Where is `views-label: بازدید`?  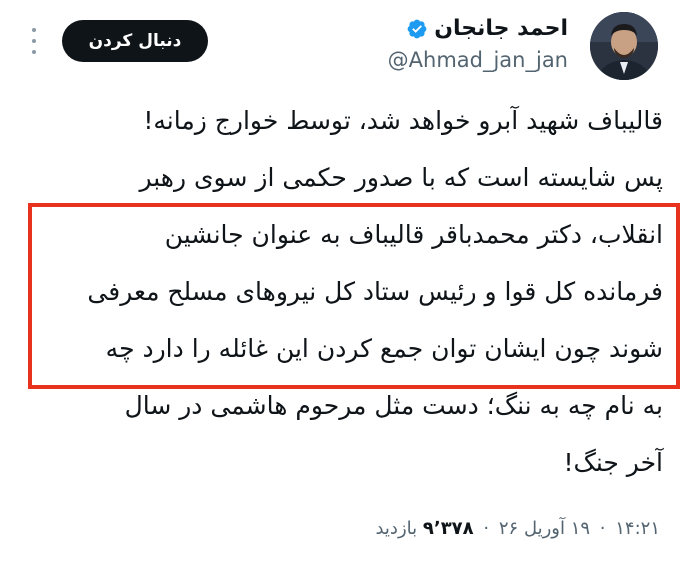 views-label: بازدید is located at coordinates (396, 528).